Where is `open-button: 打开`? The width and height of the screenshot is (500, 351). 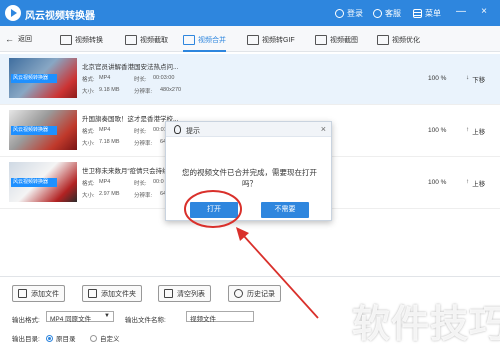 open-button: 打开 is located at coordinates (214, 210).